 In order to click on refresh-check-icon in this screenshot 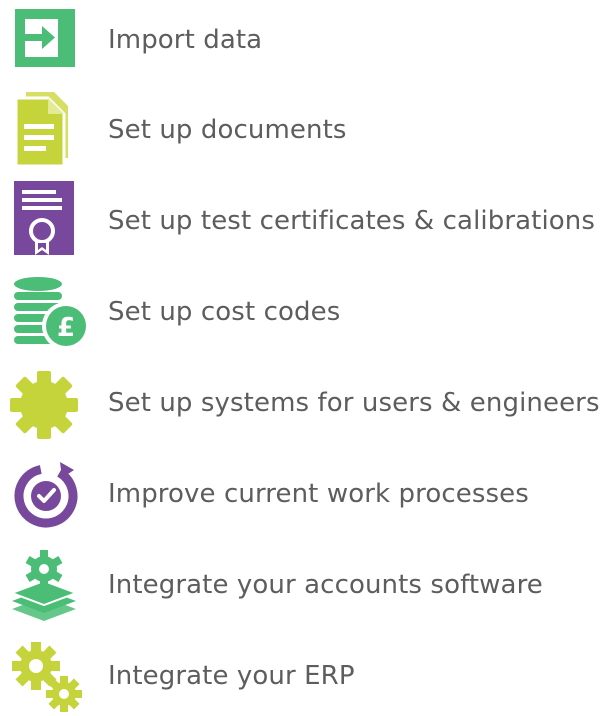, I will do `click(50, 494)`.